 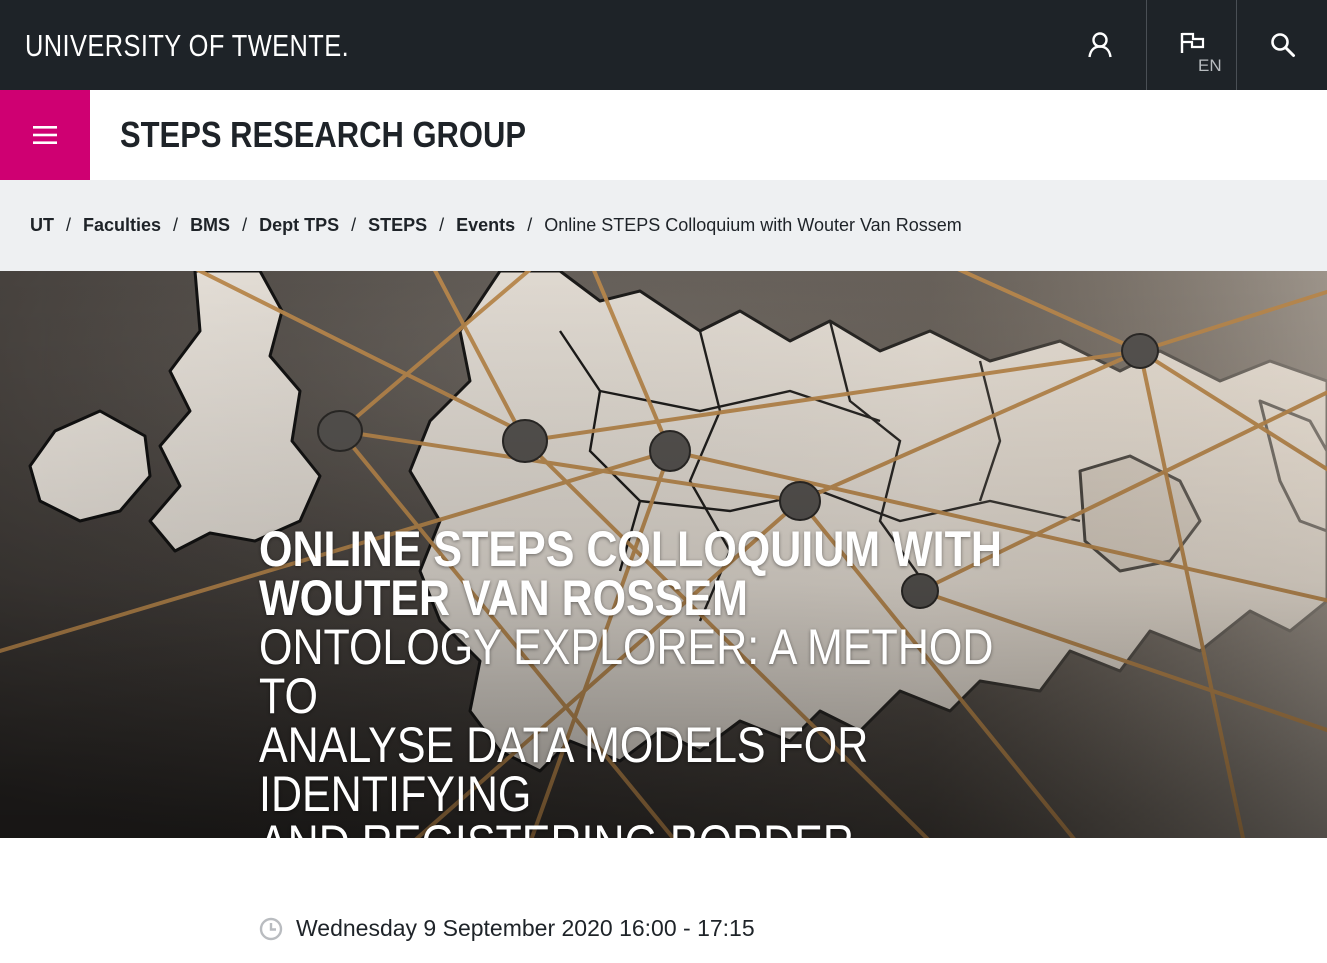 What do you see at coordinates (1210, 65) in the screenshot?
I see `language-code: EN` at bounding box center [1210, 65].